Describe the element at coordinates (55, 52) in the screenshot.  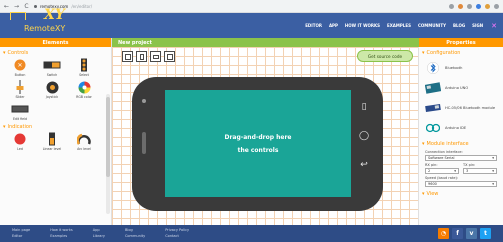
I see `section-controls: ▾ Controls` at that location.